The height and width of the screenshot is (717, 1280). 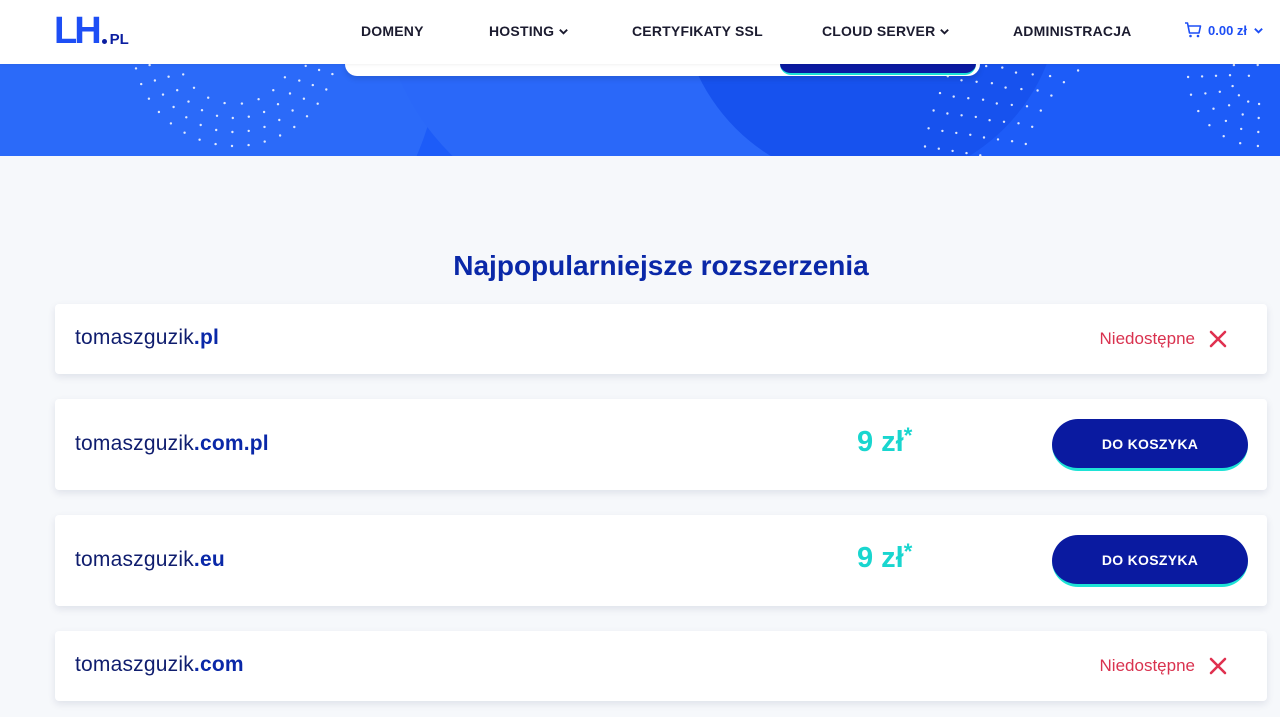 I want to click on hero-banner, so click(x=640, y=110).